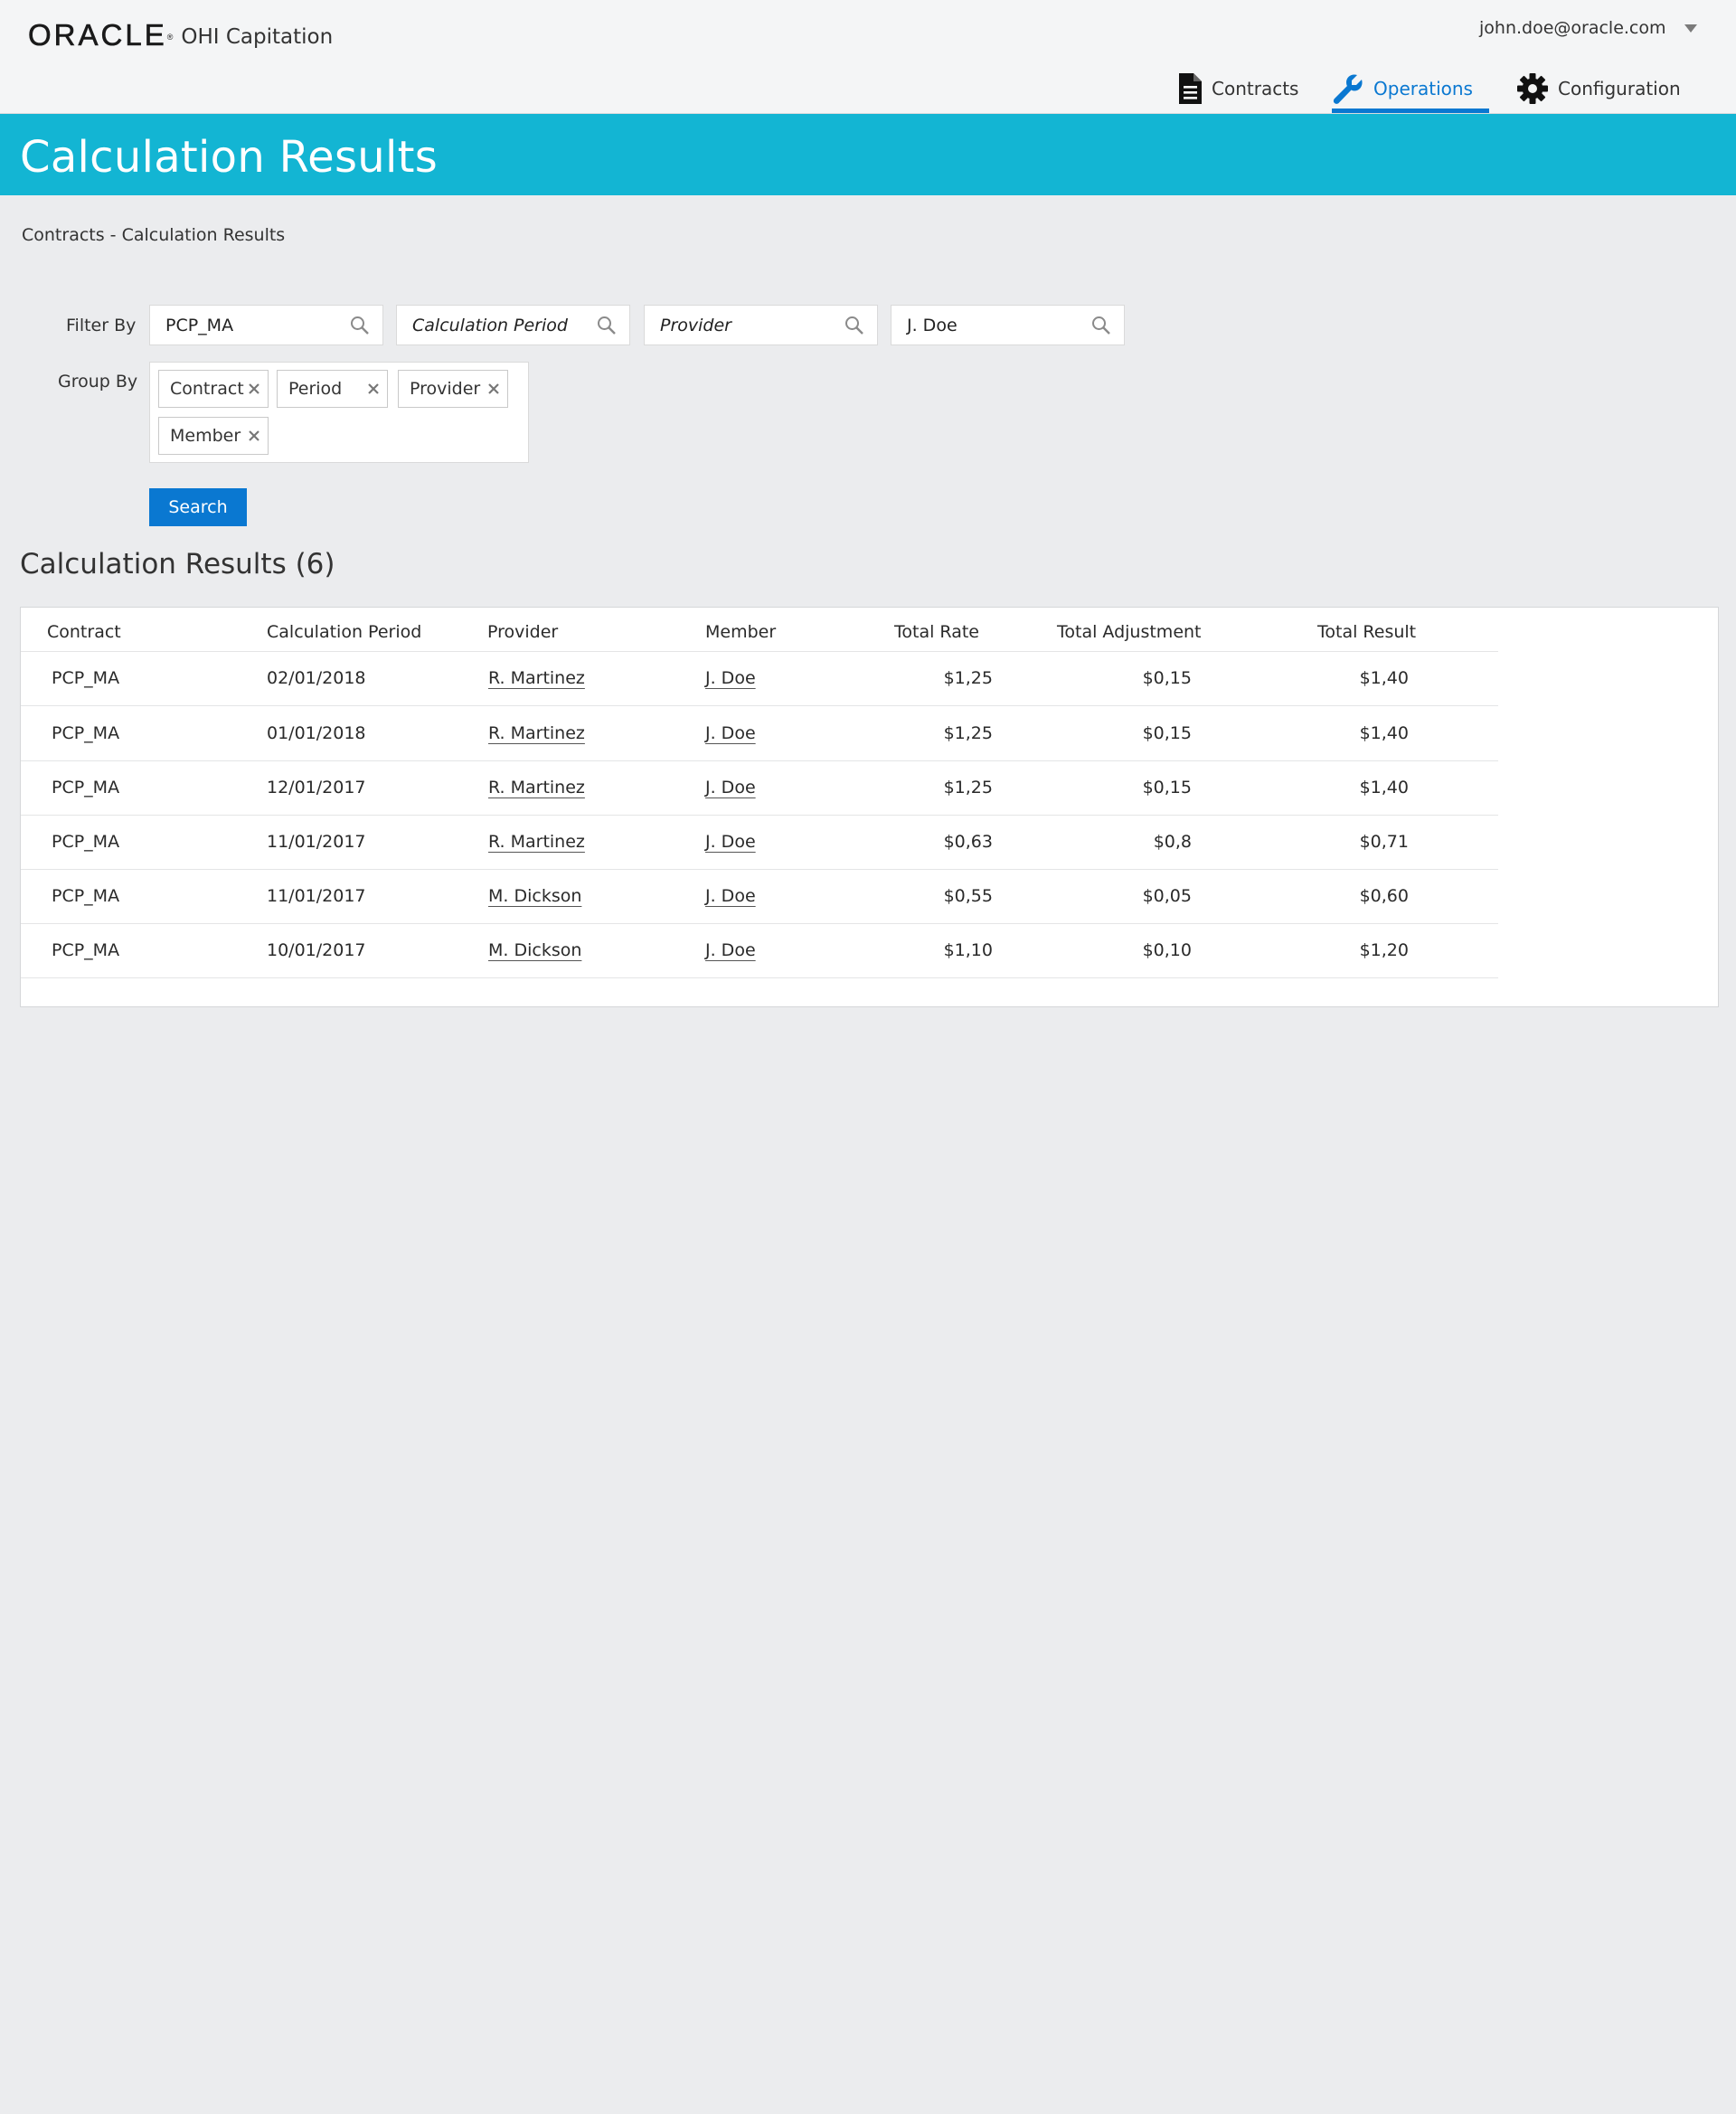 This screenshot has width=1736, height=2114. Describe the element at coordinates (258, 37) in the screenshot. I see `app-name: OHI Capitation` at that location.